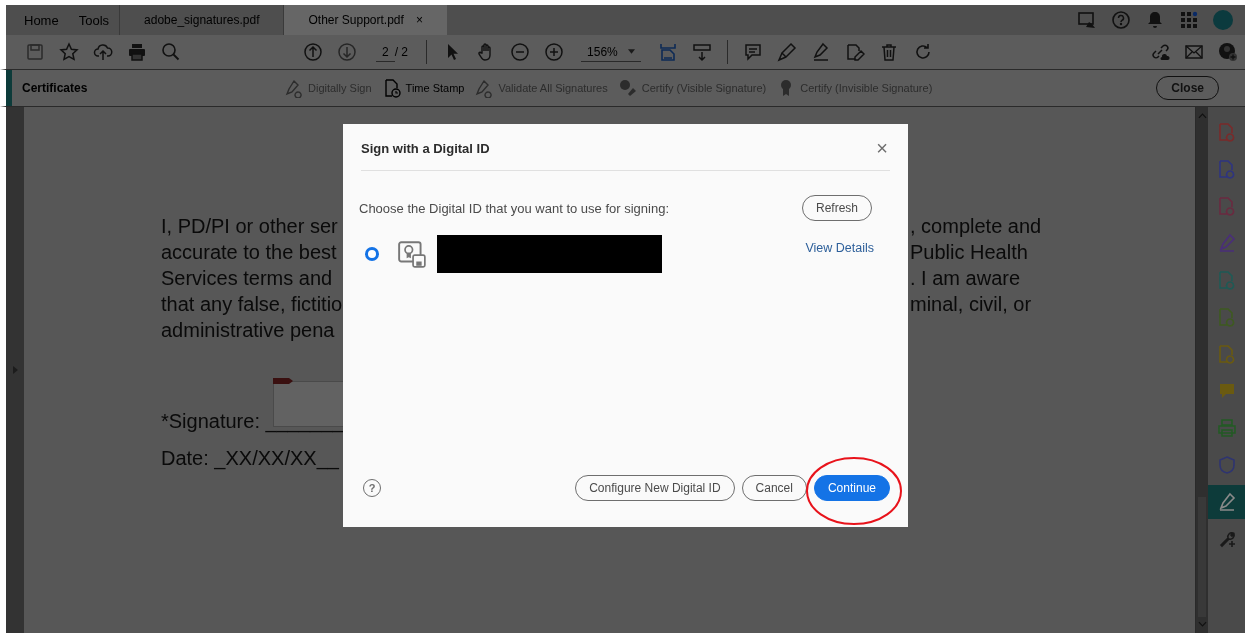 The height and width of the screenshot is (633, 1259). Describe the element at coordinates (1202, 116) in the screenshot. I see `scroll-up-icon` at that location.